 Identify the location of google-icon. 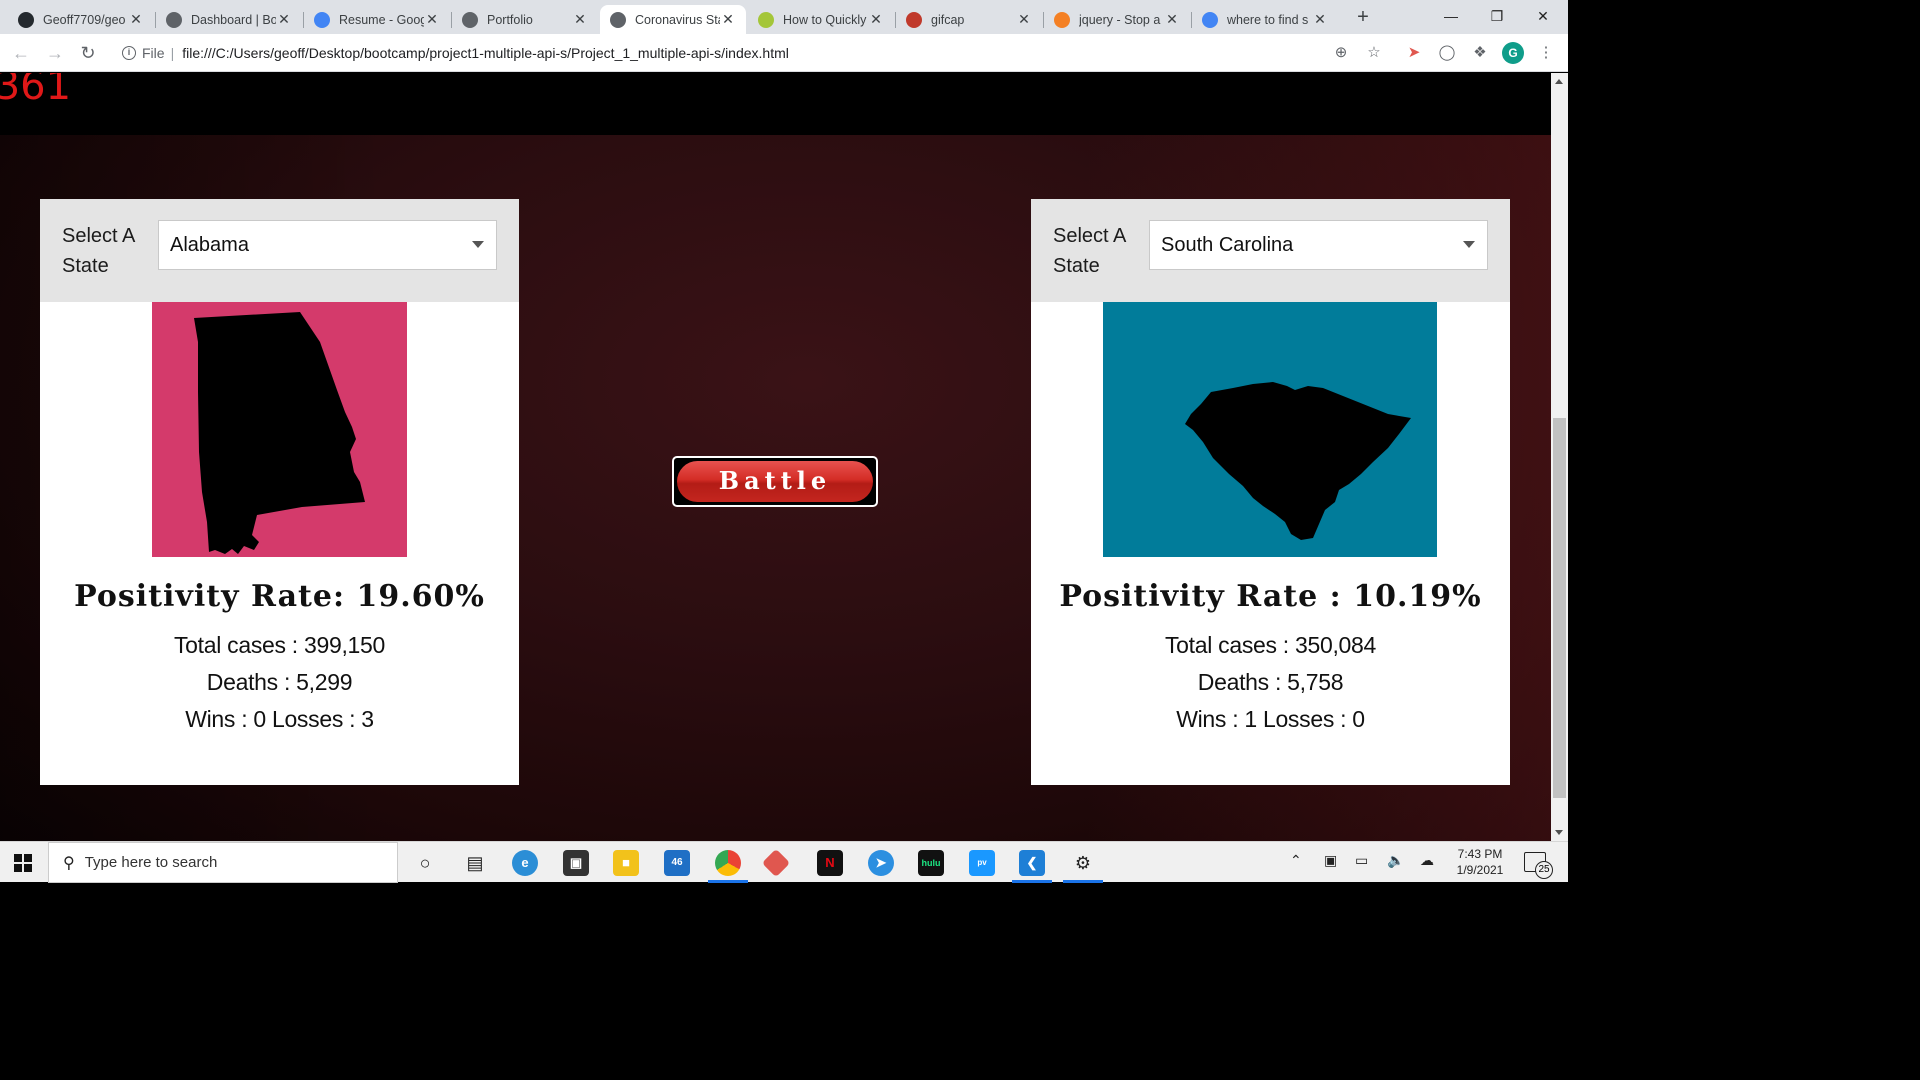
(1210, 19).